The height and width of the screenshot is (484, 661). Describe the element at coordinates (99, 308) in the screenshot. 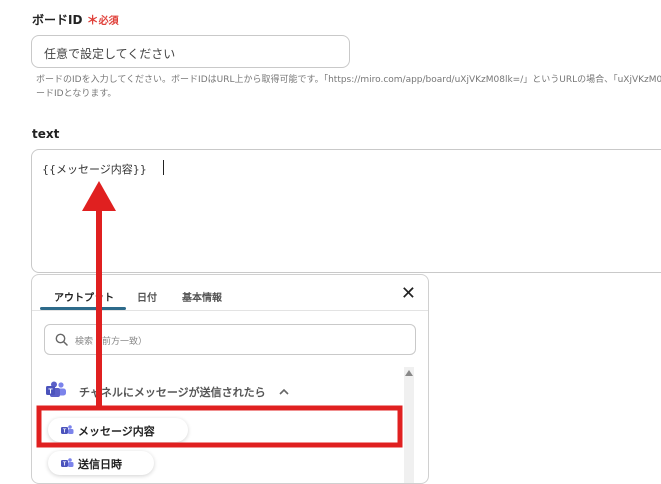

I see `arrow-annotation` at that location.